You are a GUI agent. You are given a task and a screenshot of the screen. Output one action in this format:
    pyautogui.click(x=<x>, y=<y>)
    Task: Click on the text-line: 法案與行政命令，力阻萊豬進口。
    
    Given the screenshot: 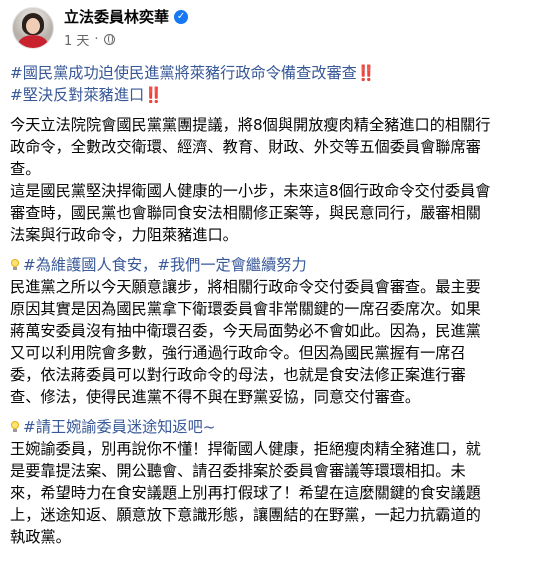 What is the action you would take?
    pyautogui.click(x=124, y=235)
    